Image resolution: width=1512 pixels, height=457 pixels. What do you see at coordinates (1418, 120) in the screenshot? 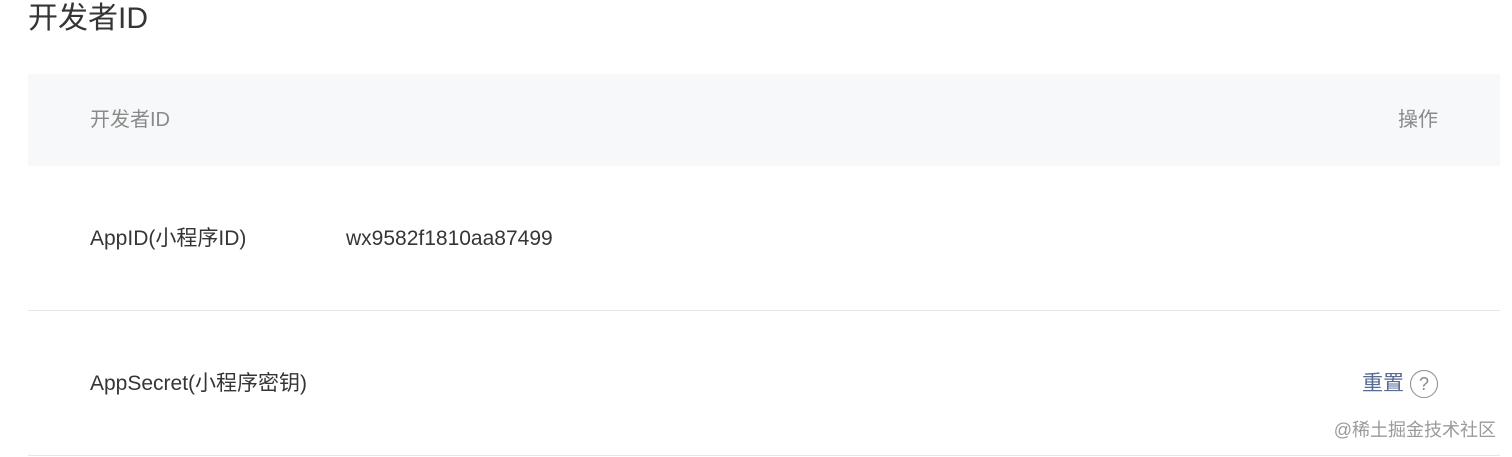
I see `column-header-action: 操作` at bounding box center [1418, 120].